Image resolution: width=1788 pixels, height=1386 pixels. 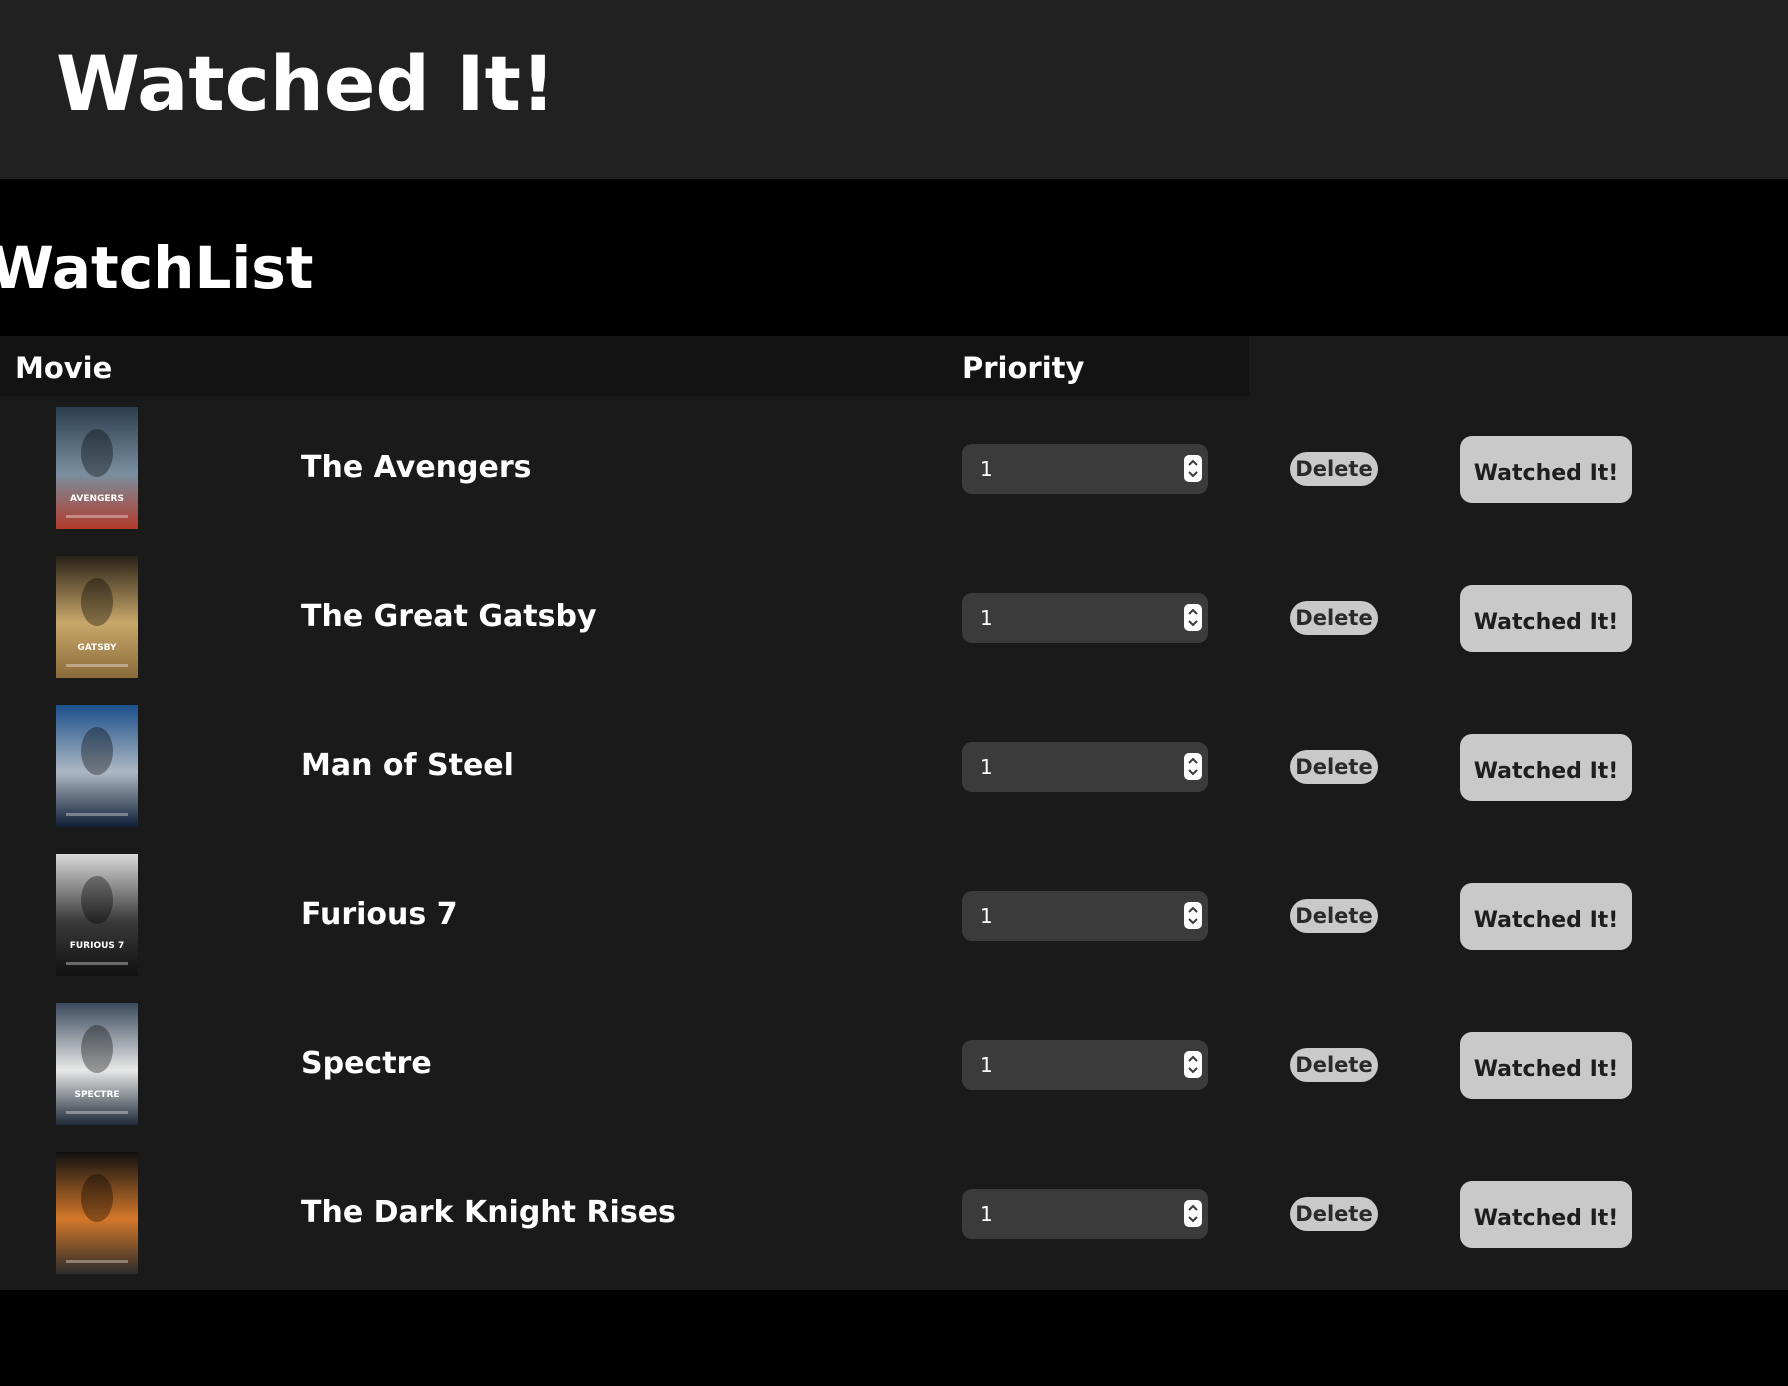 I want to click on movie-poster: GATSBY, so click(x=97, y=617).